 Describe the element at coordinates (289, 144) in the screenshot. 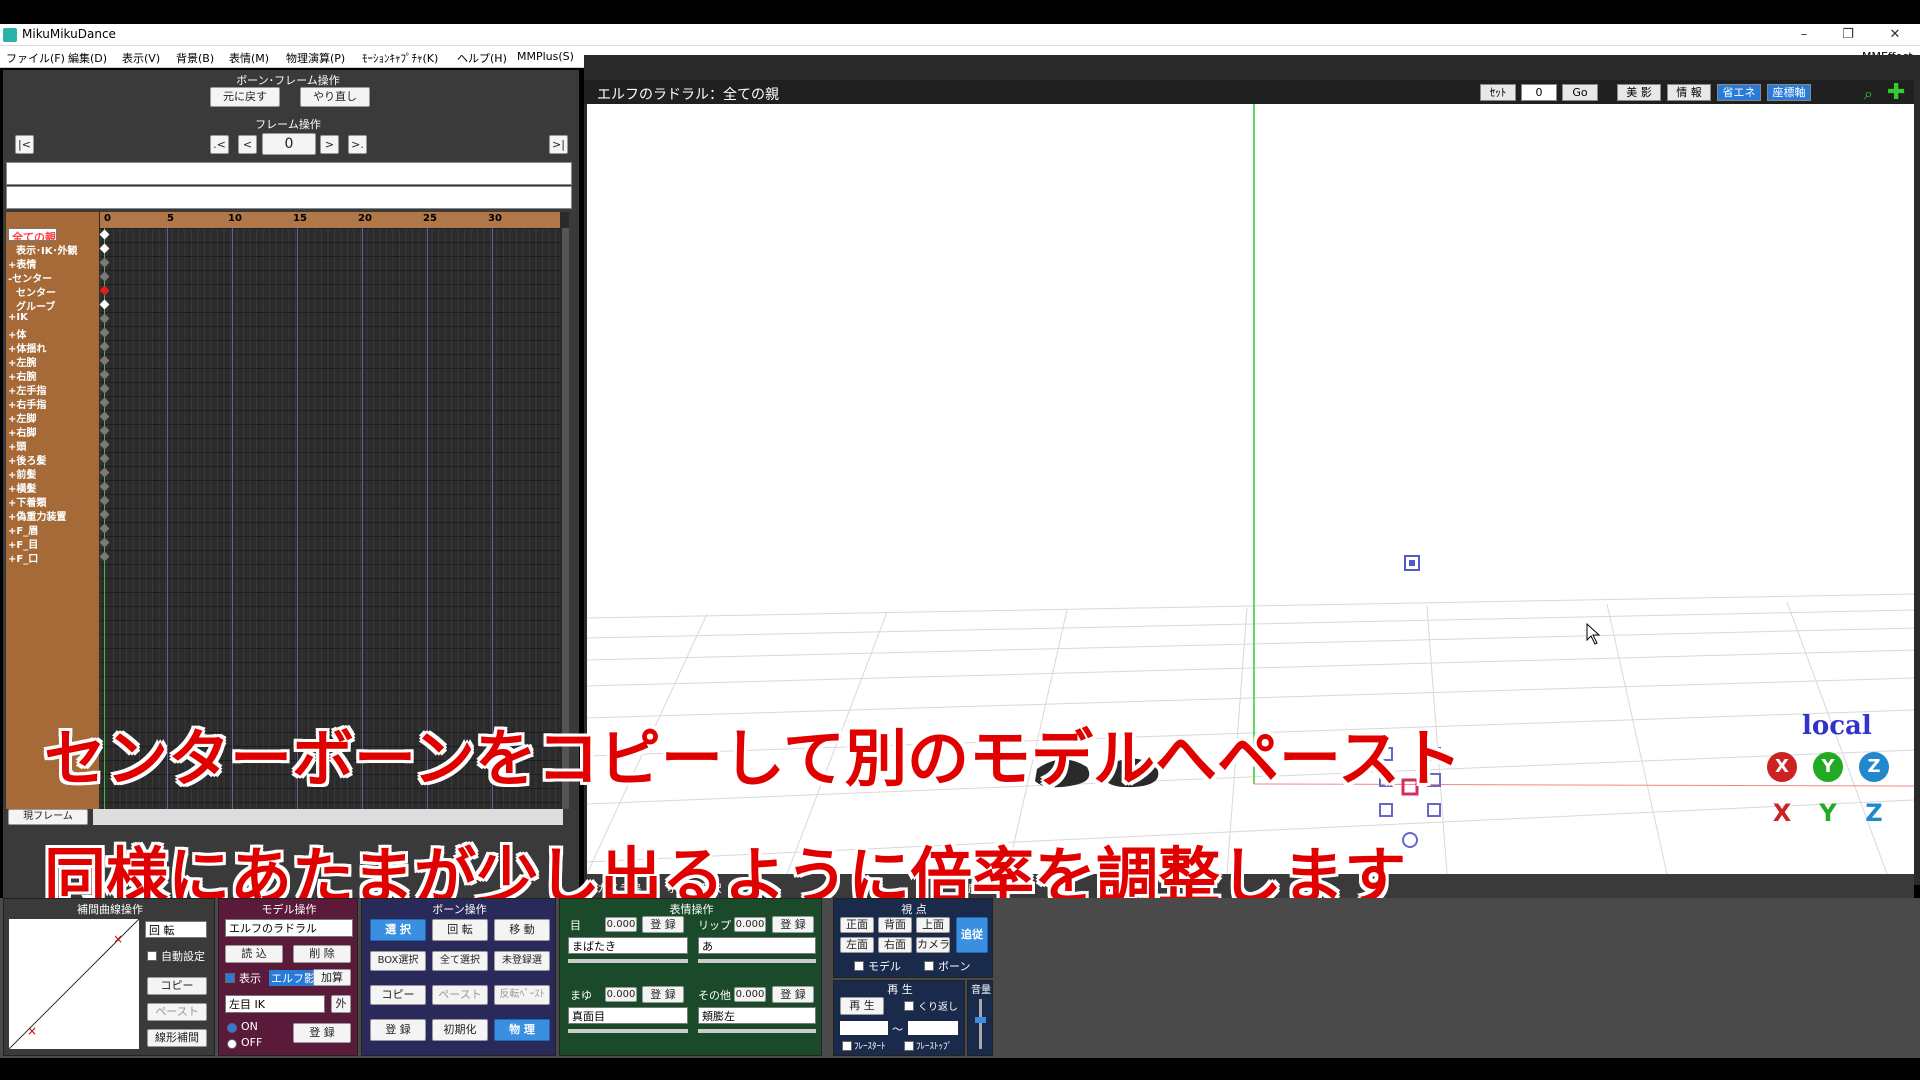

I see `frame-number-input: 0` at that location.